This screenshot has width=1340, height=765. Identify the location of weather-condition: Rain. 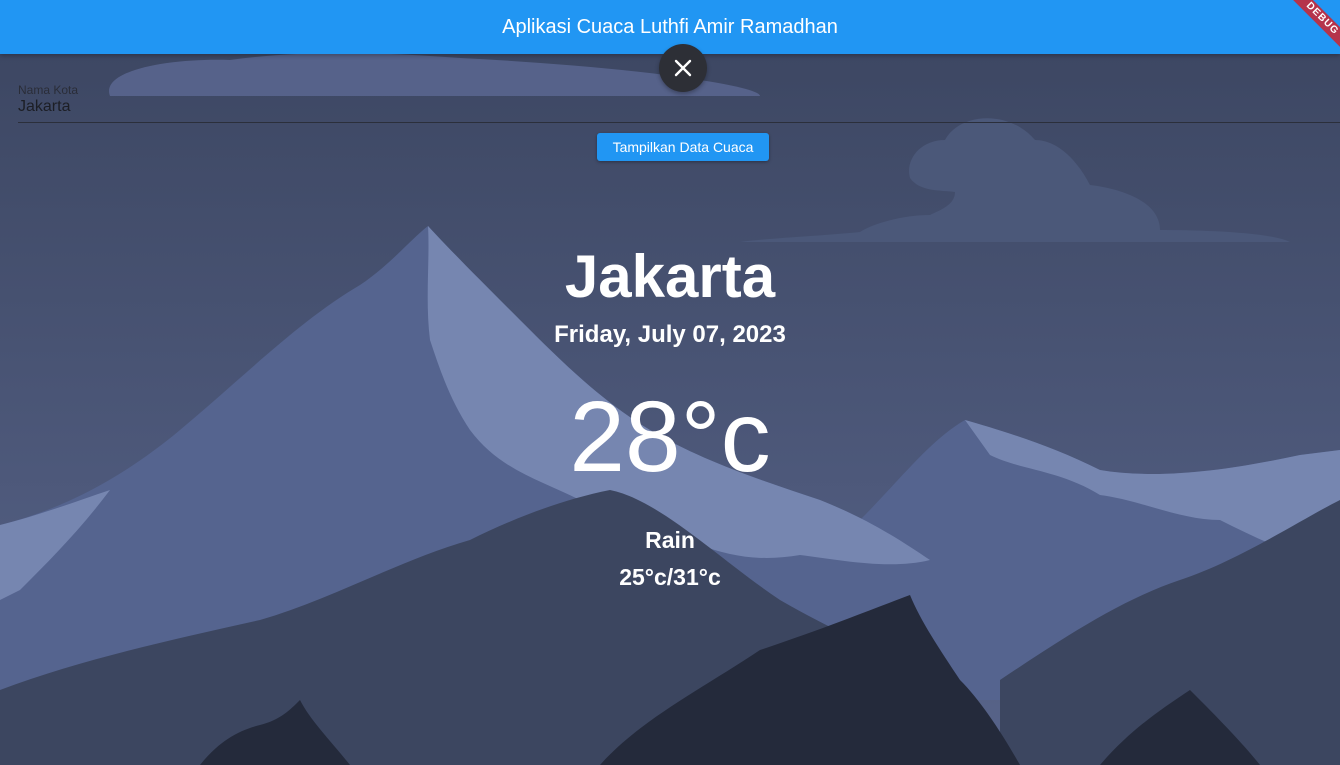
(670, 540).